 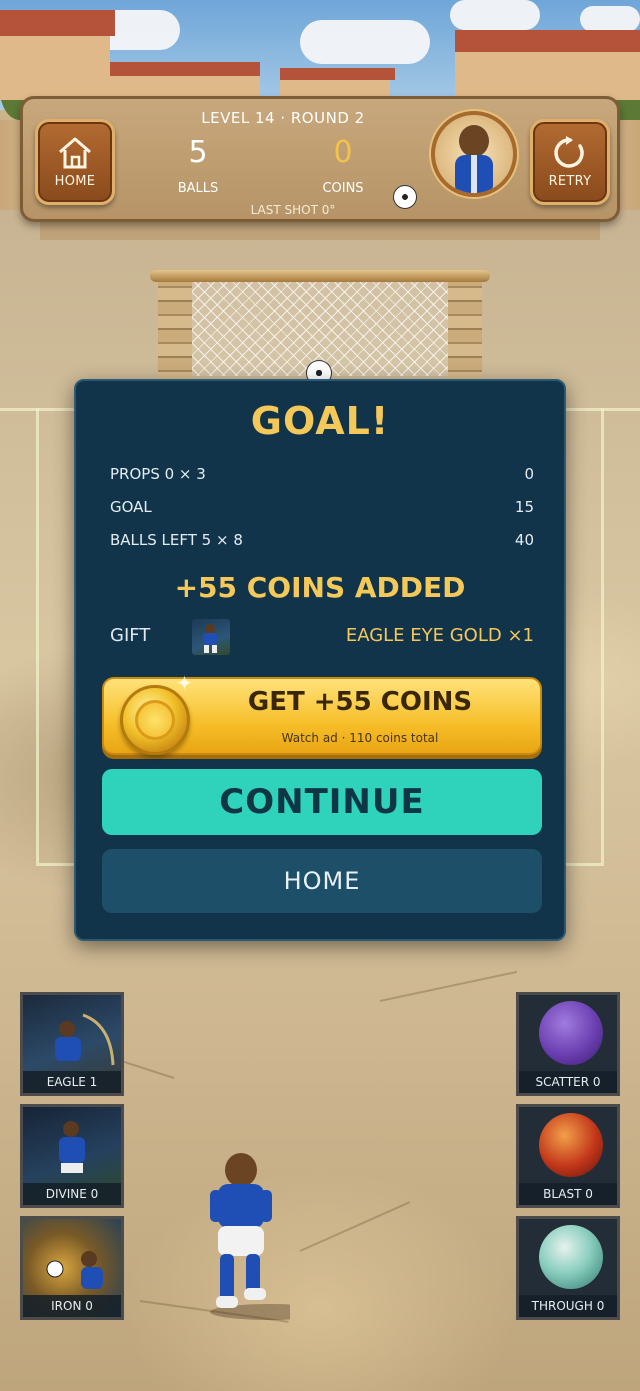 What do you see at coordinates (175, 328) in the screenshot?
I see `goal-post-left` at bounding box center [175, 328].